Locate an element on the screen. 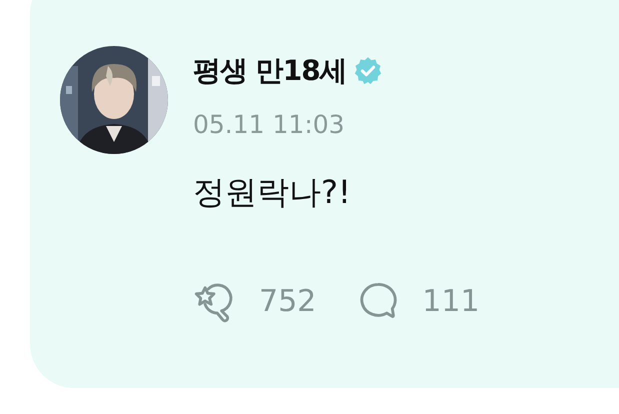  post-text: 정원락나?! is located at coordinates (272, 192).